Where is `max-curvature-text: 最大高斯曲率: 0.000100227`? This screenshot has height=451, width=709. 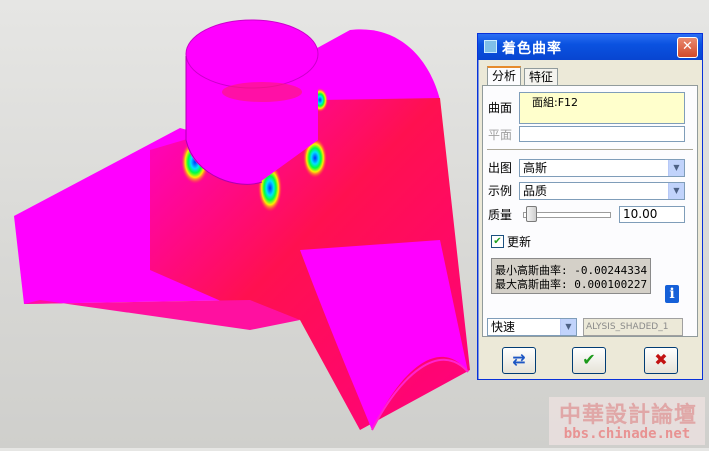 max-curvature-text: 最大高斯曲率: 0.000100227 is located at coordinates (571, 284).